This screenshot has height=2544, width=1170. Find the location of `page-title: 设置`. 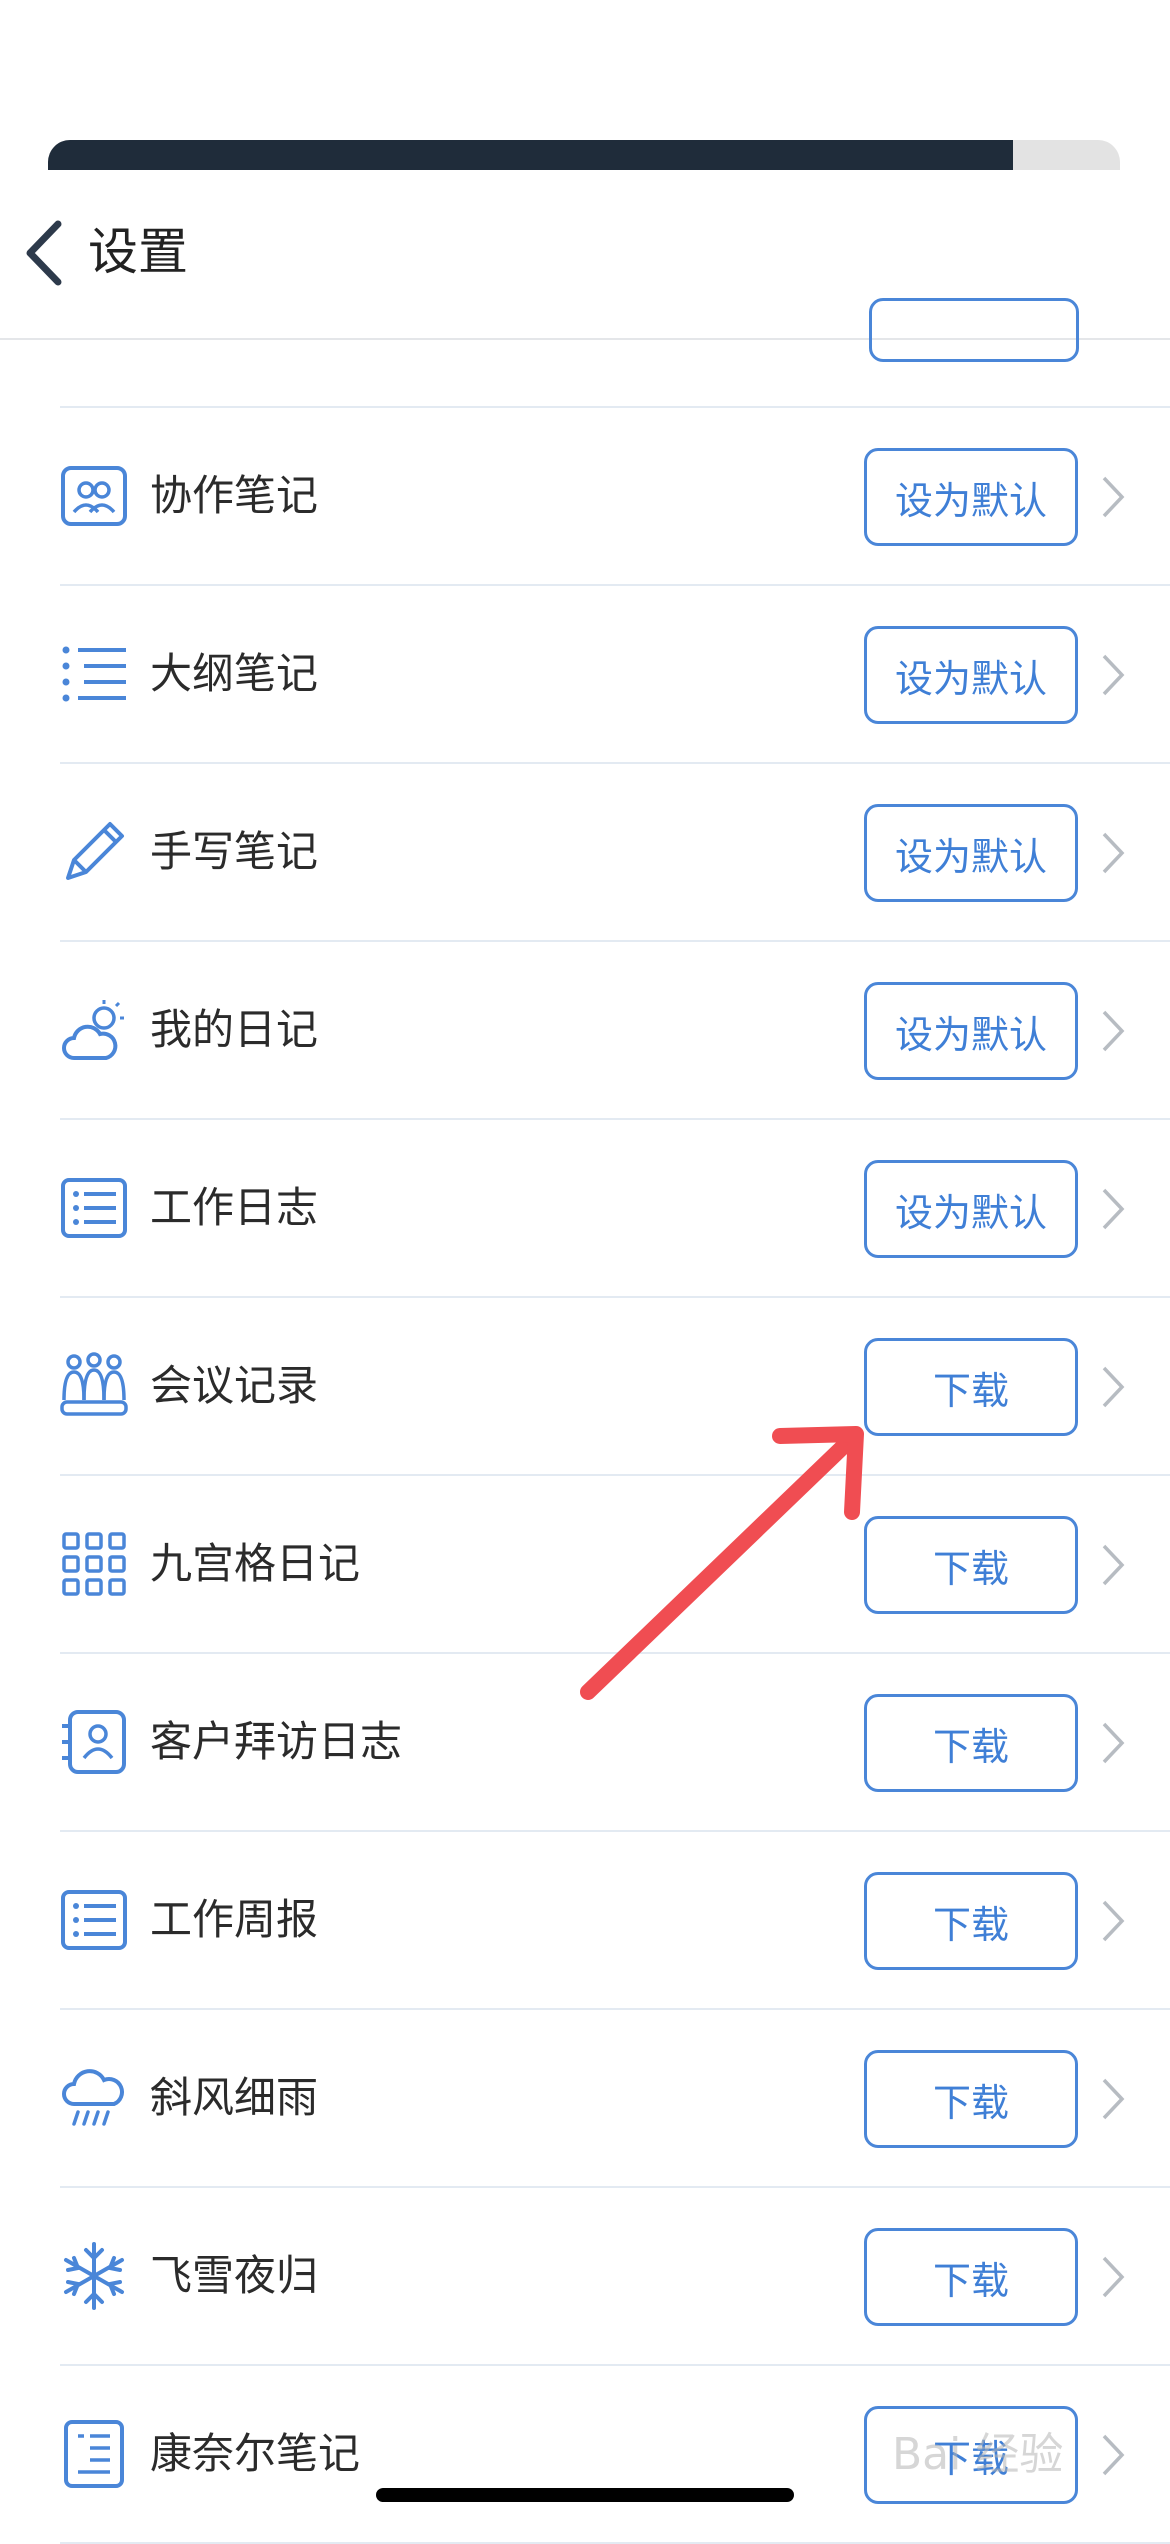

page-title: 设置 is located at coordinates (138, 252).